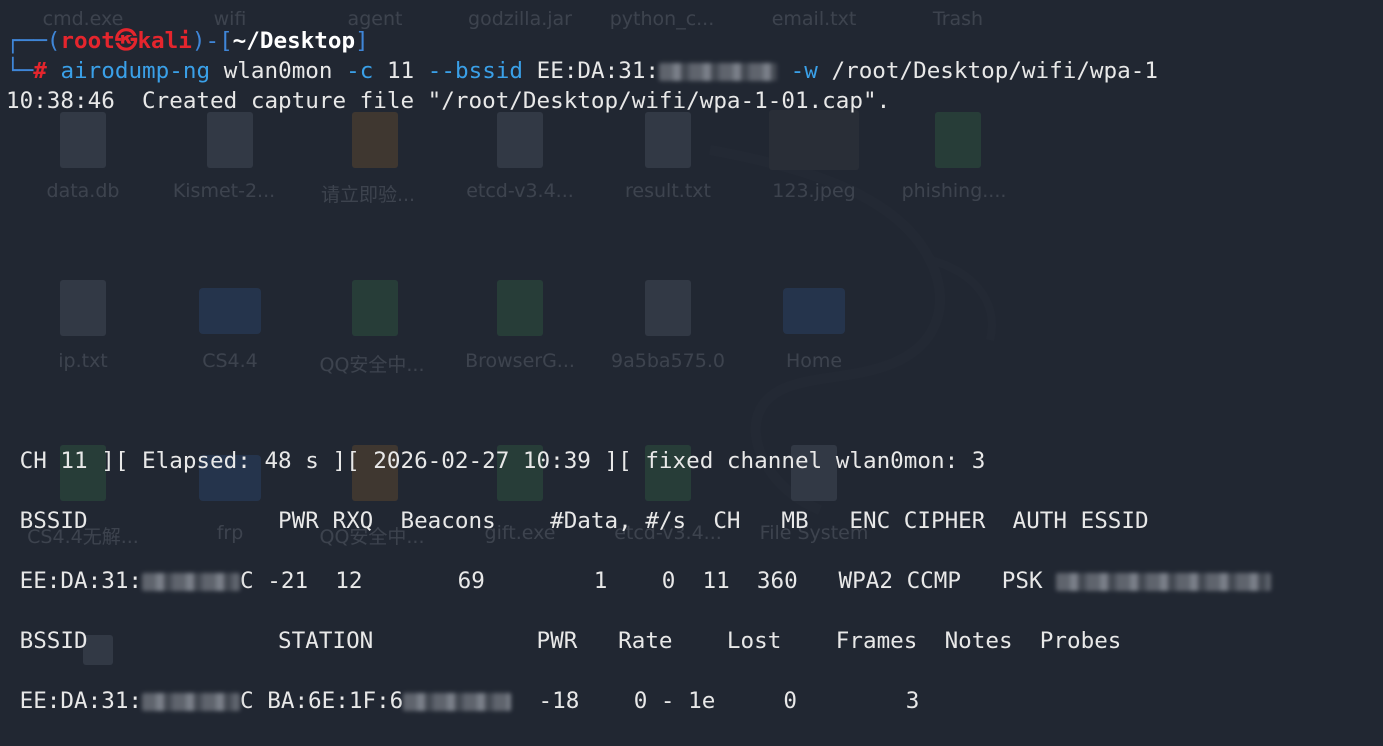 Image resolution: width=1383 pixels, height=746 pixels. I want to click on command-program: airodump-ng, so click(135, 71).